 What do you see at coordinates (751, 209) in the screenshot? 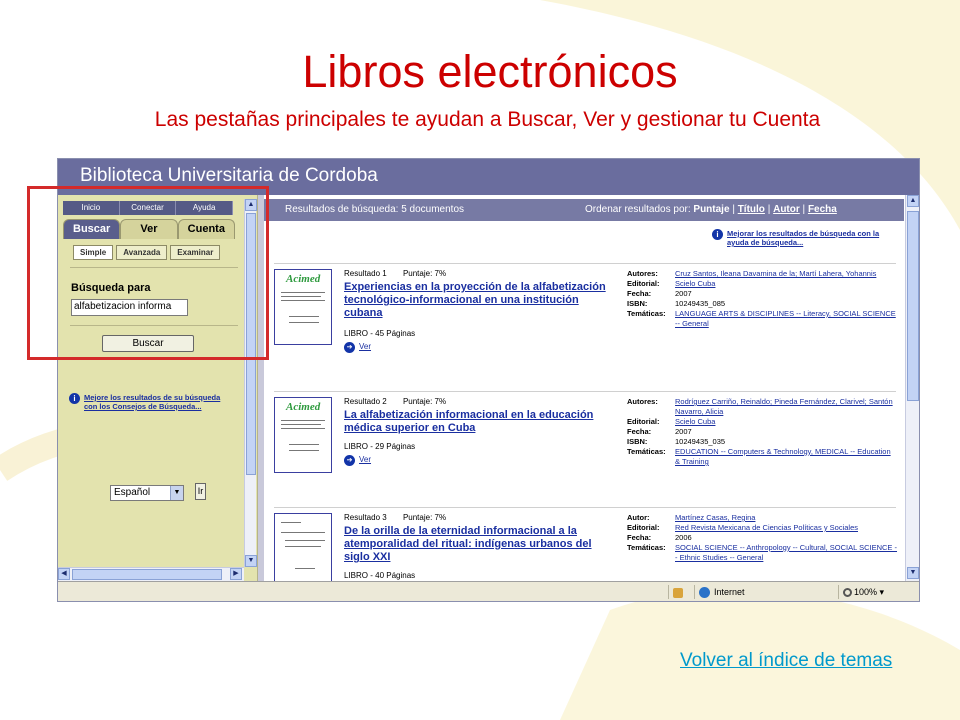
I see `sort-titulo: Título` at bounding box center [751, 209].